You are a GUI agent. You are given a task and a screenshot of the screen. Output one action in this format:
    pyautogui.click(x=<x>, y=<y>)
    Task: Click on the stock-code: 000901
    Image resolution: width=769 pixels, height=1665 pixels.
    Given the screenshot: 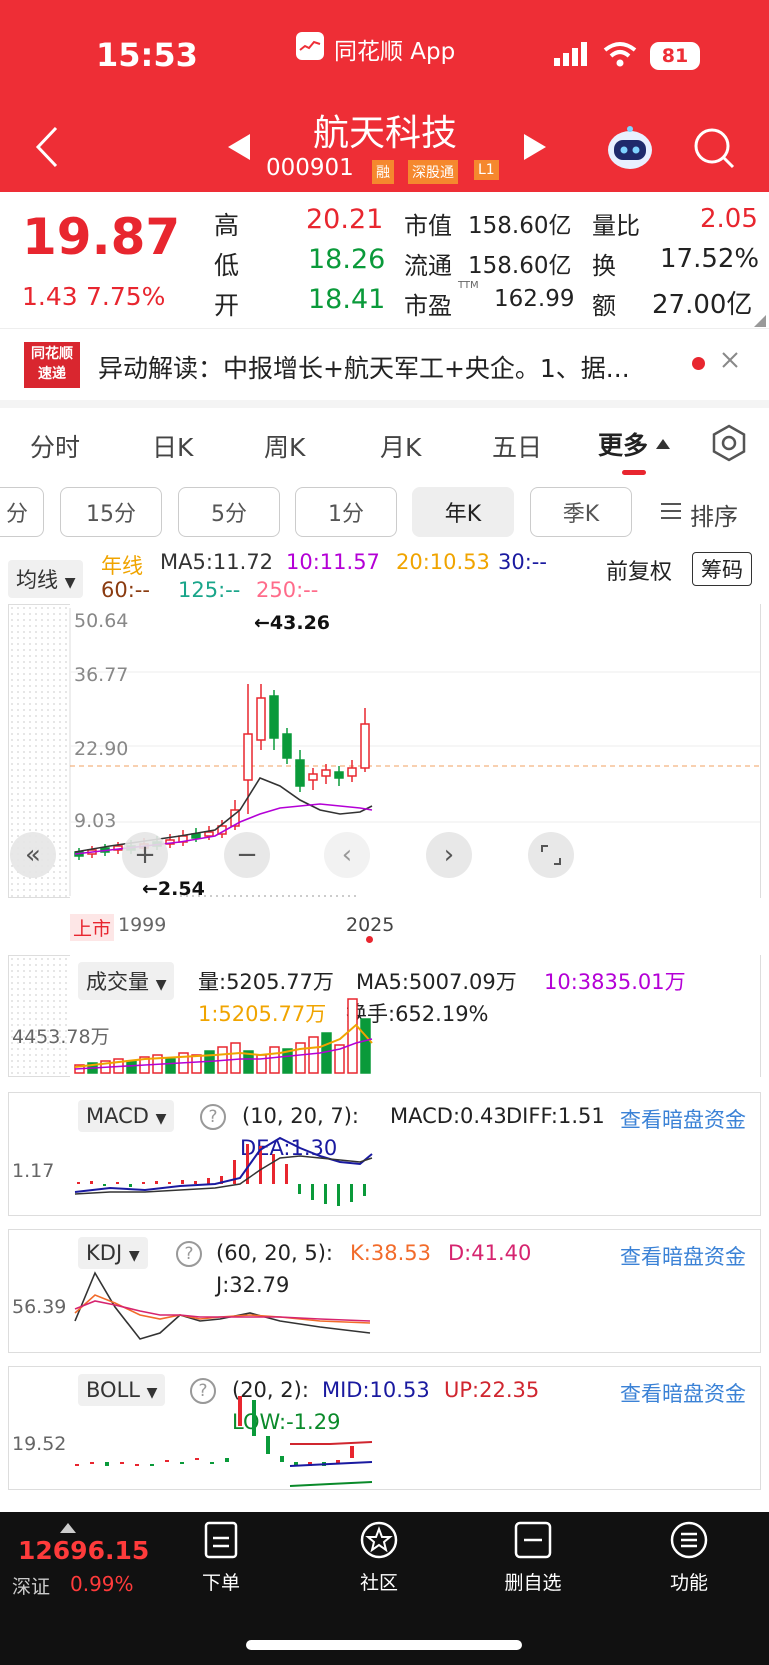 What is the action you would take?
    pyautogui.click(x=310, y=168)
    